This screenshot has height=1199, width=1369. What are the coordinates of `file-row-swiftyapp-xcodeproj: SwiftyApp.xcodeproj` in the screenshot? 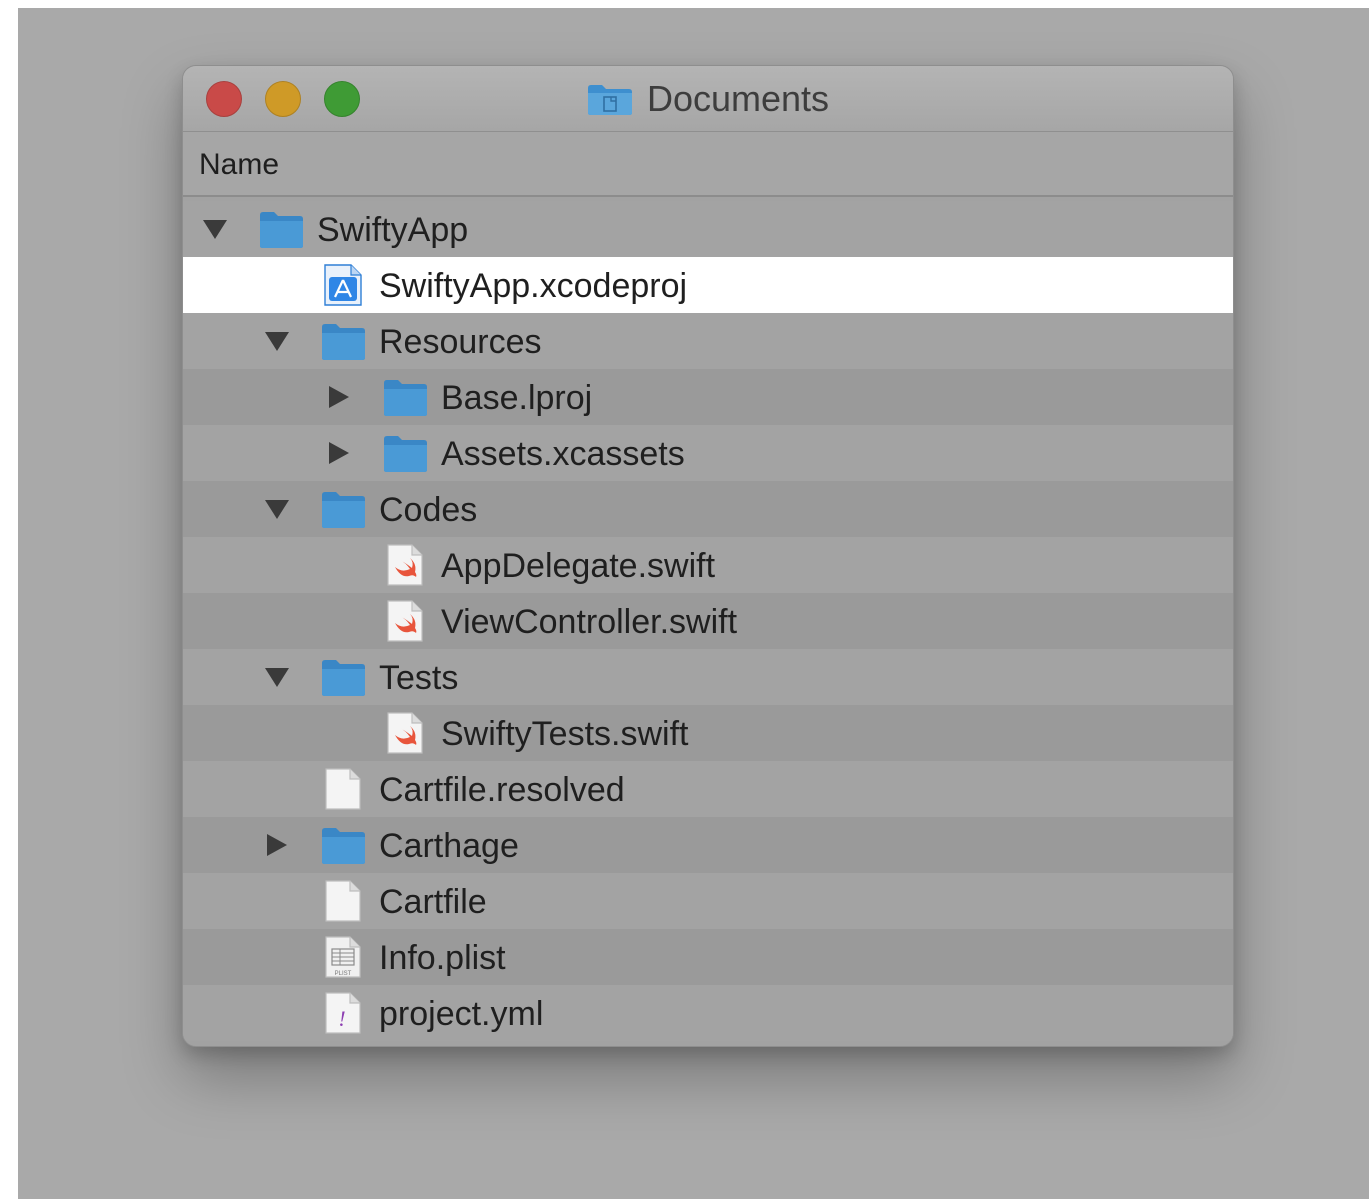 It's located at (708, 285).